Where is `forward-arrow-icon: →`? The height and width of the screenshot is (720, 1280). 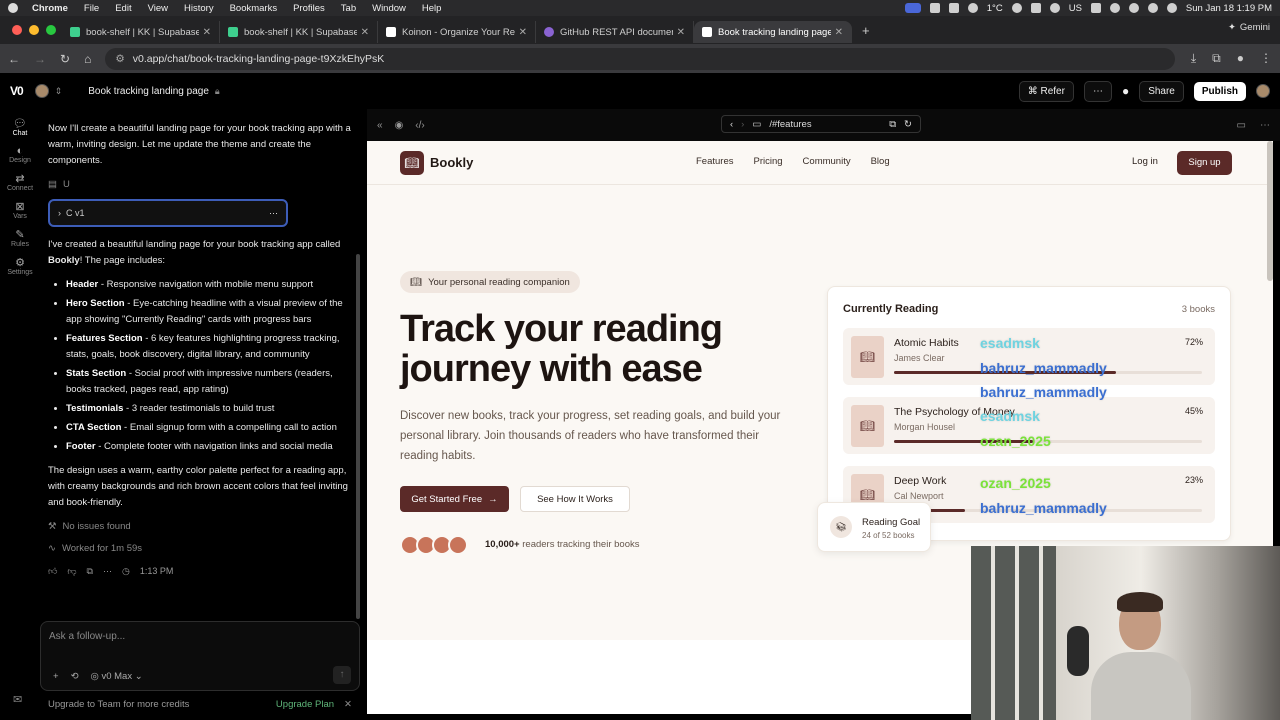 forward-arrow-icon: → is located at coordinates (40, 59).